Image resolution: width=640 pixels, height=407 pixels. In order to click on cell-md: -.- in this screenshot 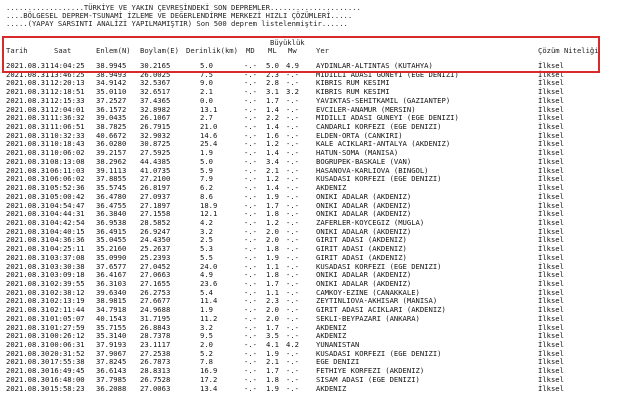, I will do `click(250, 388)`.